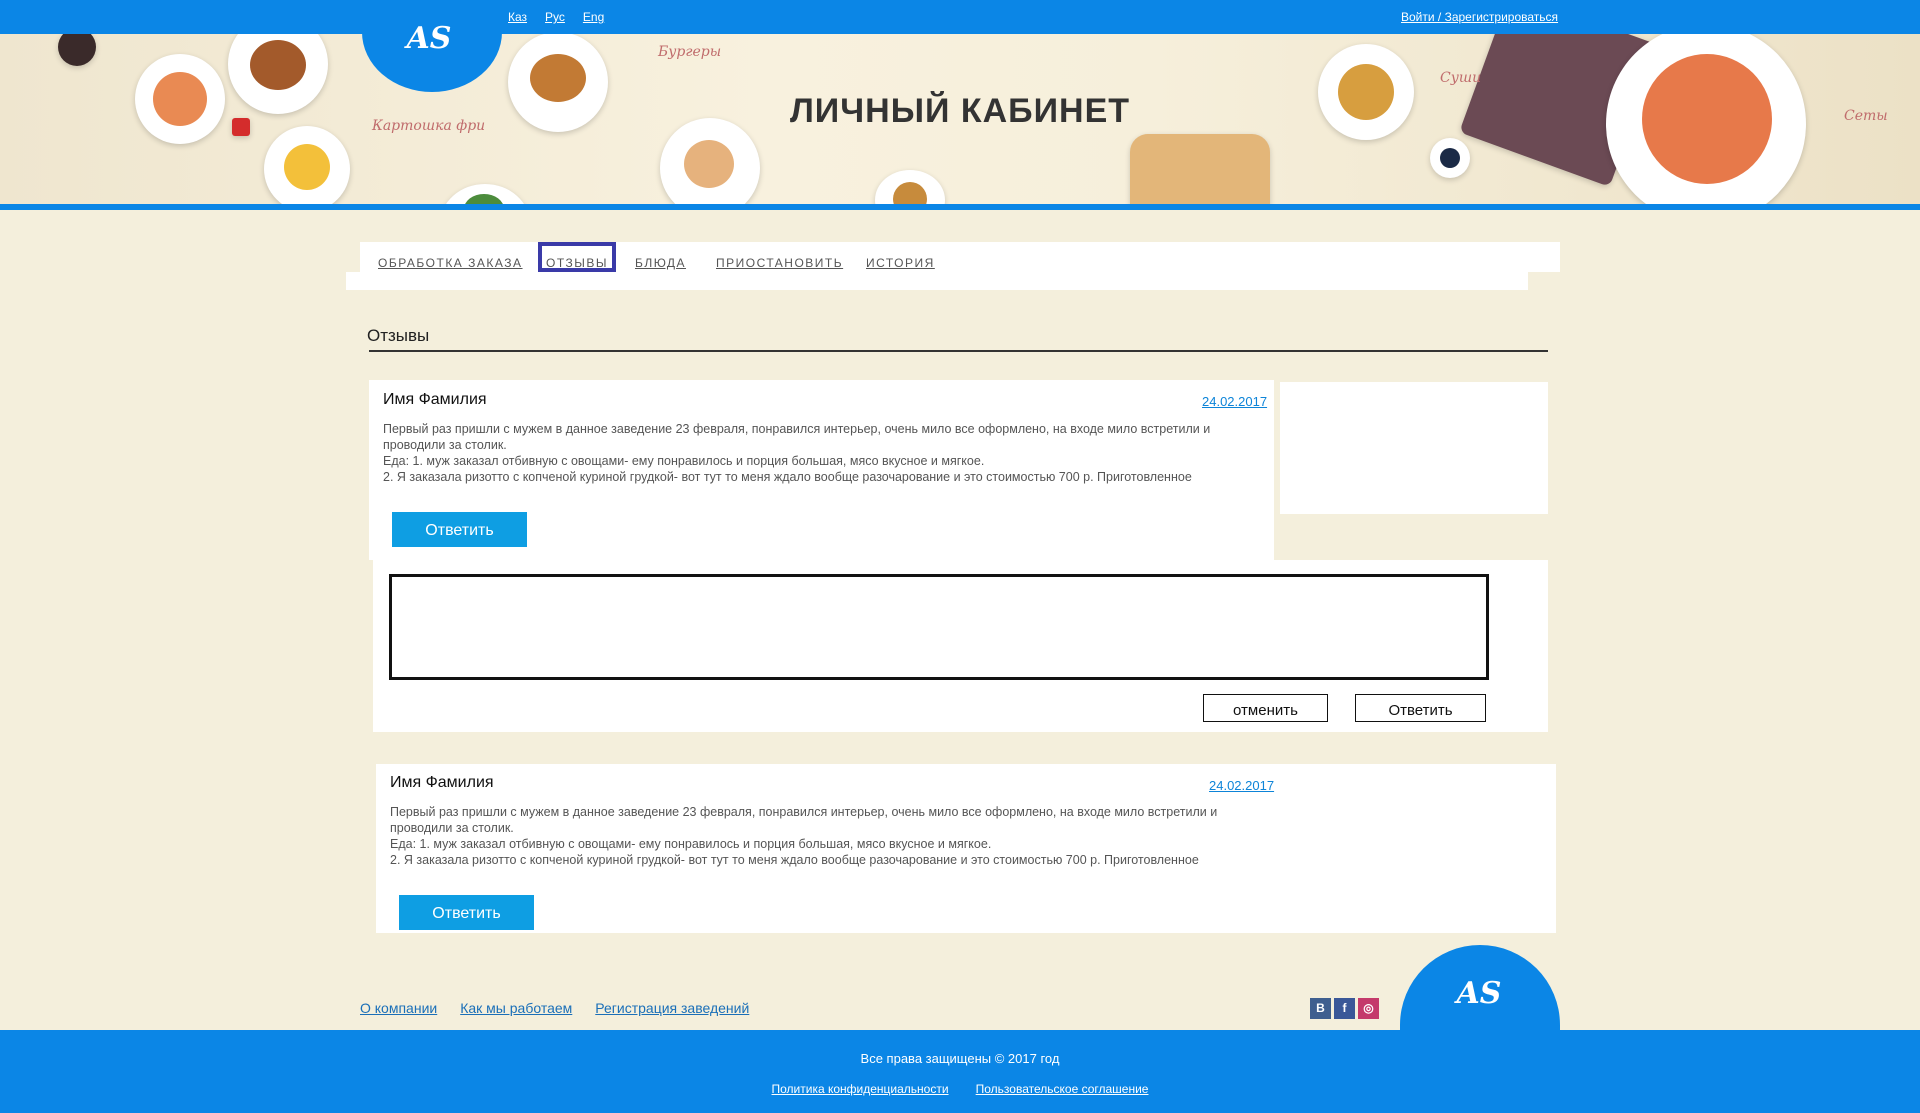 The height and width of the screenshot is (1113, 1920). I want to click on cutting-board-image, so click(1200, 169).